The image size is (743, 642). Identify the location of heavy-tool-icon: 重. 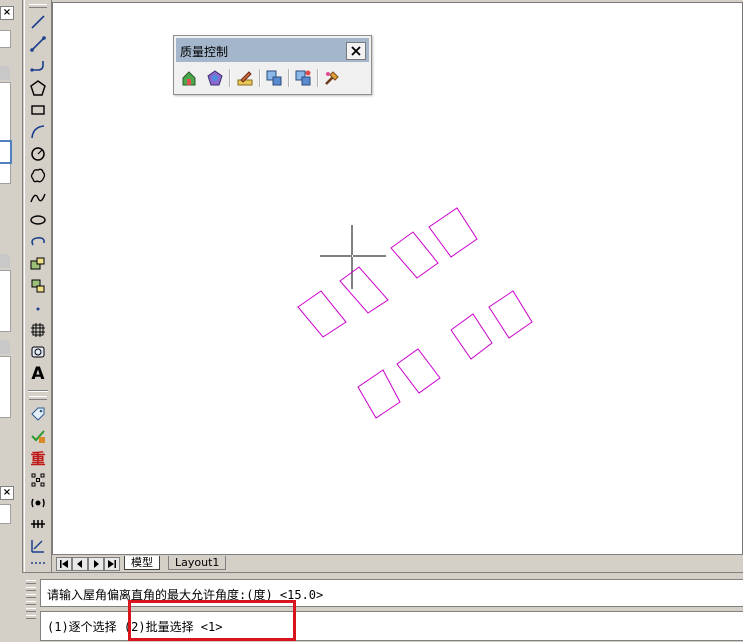
(38, 458).